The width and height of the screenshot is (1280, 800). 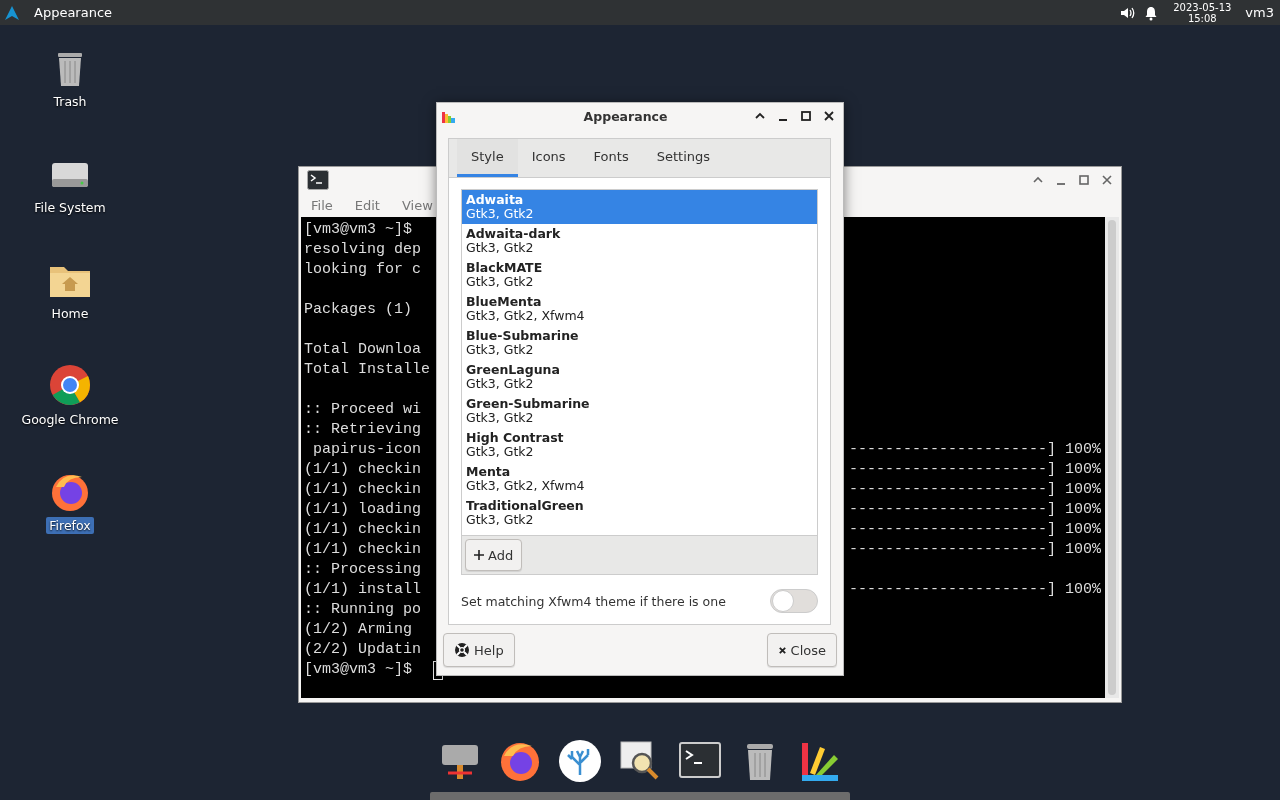 What do you see at coordinates (639, 309) in the screenshot?
I see `theme-list-item: BlueMenta Gtk3, Gtk2, Xfwm4` at bounding box center [639, 309].